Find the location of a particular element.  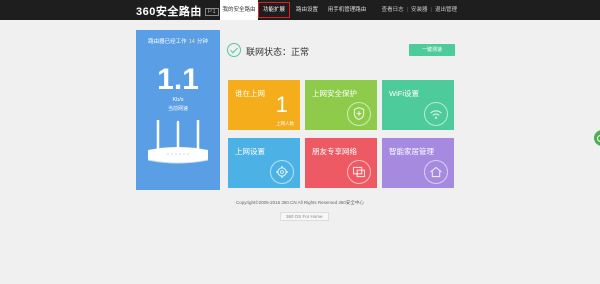

tile-title: 谁在上网 is located at coordinates (250, 93).